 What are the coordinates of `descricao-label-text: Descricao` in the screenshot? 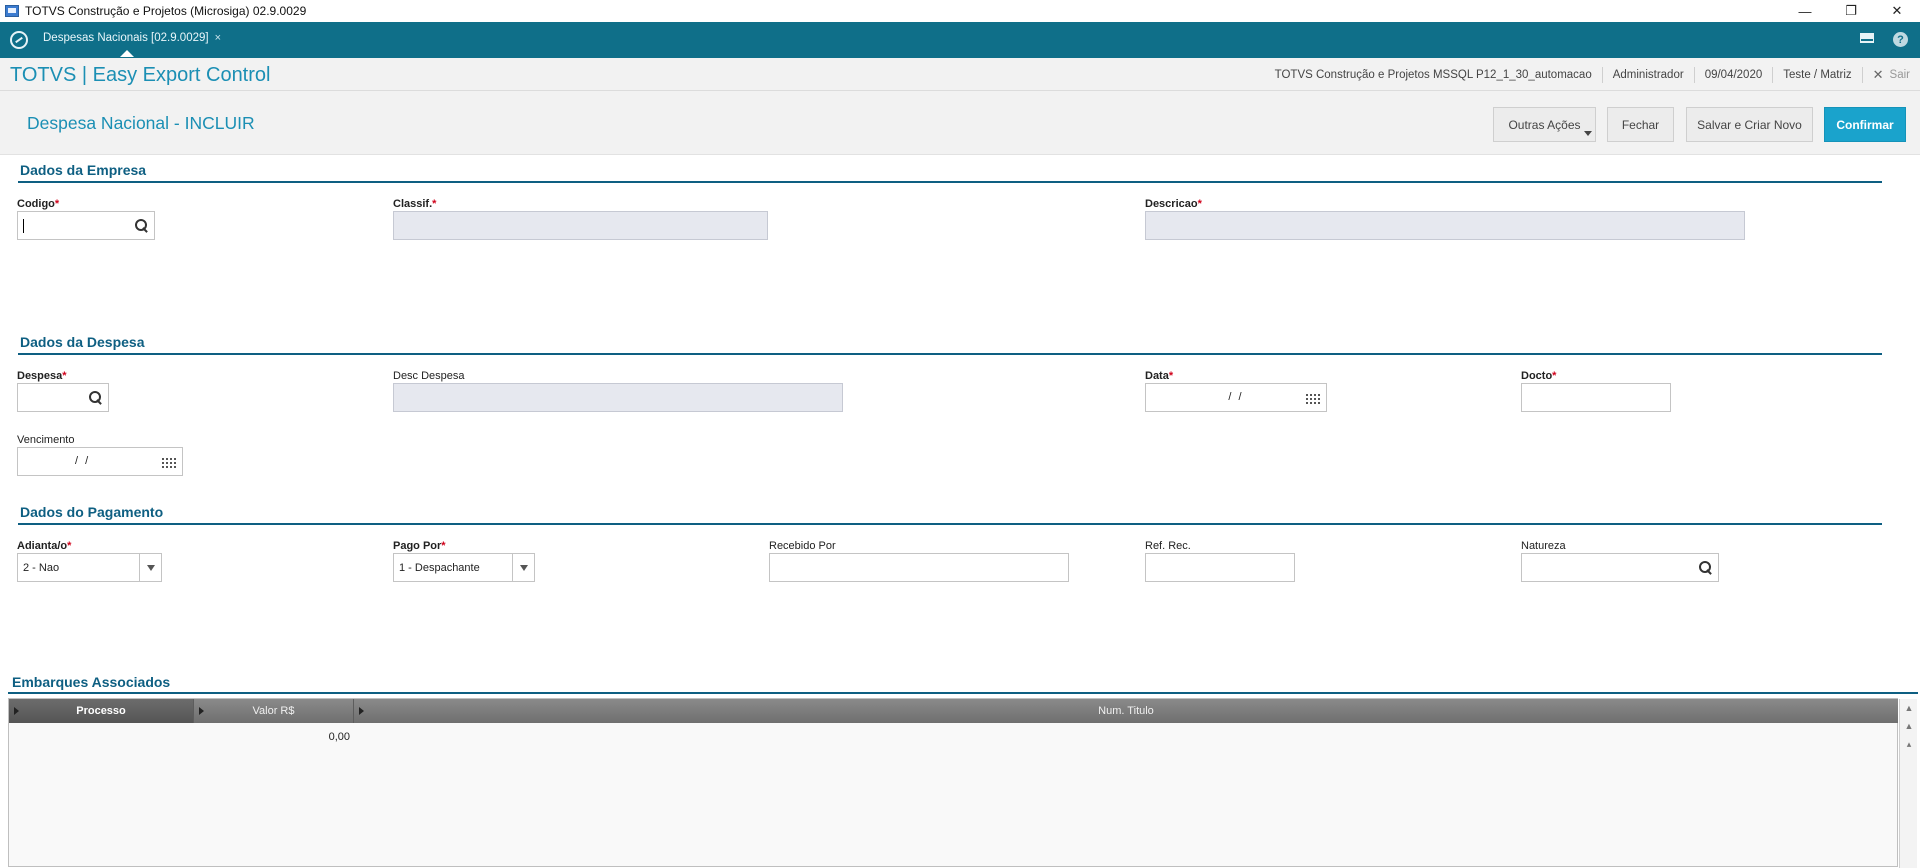 It's located at (1171, 204).